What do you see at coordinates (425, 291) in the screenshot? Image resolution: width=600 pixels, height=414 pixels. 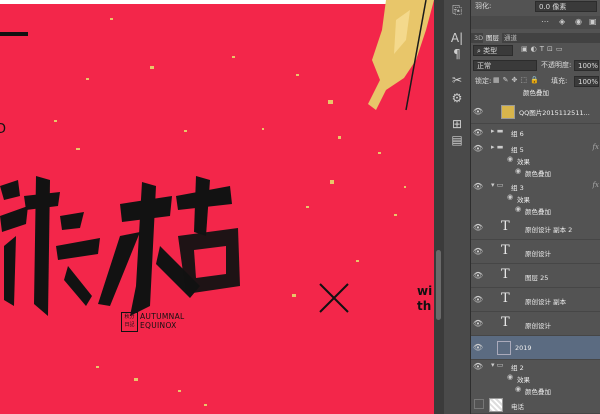 I see `cropped-text-line-1: wi` at bounding box center [425, 291].